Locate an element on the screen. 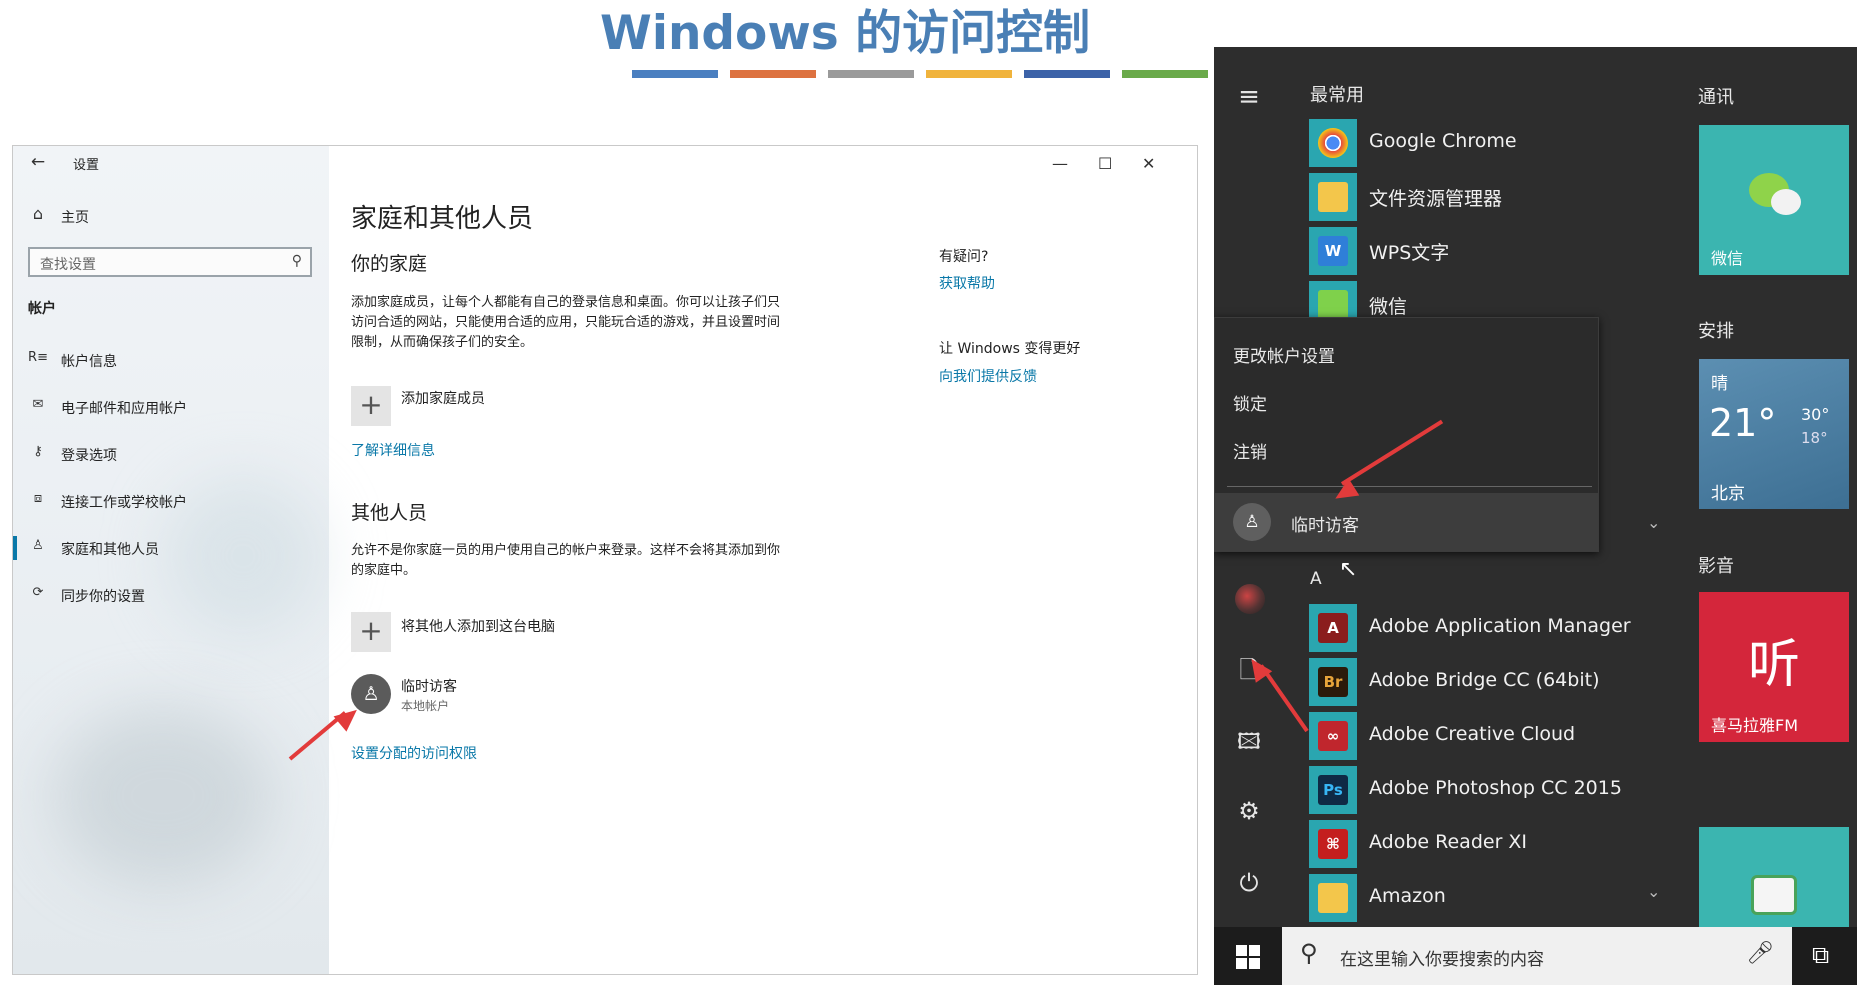  nav-item-label: 同步你的设置 is located at coordinates (103, 597).